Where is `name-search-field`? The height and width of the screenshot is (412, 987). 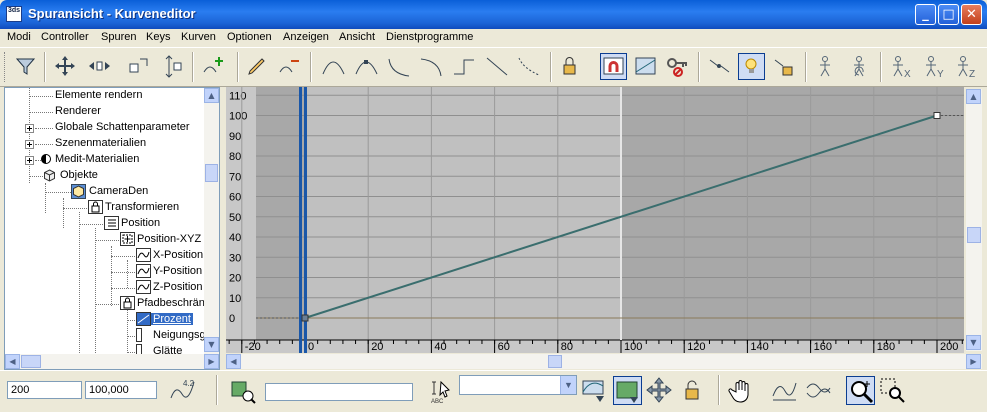 name-search-field is located at coordinates (339, 392).